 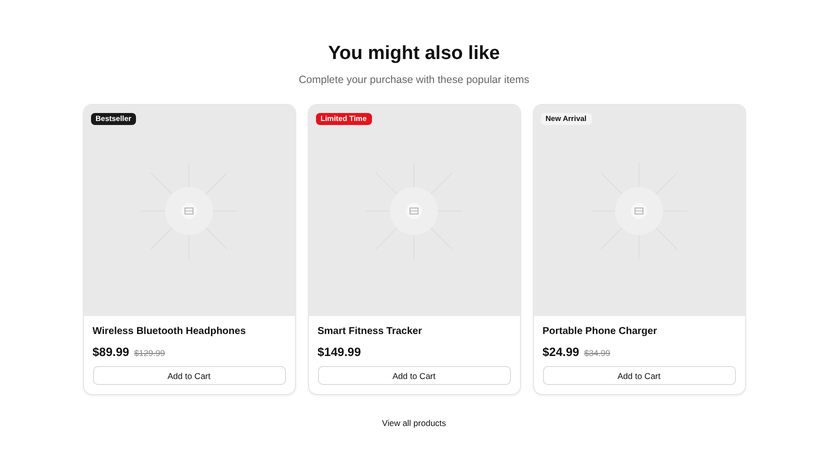 I want to click on product-name: Portable Phone Charger, so click(x=600, y=331).